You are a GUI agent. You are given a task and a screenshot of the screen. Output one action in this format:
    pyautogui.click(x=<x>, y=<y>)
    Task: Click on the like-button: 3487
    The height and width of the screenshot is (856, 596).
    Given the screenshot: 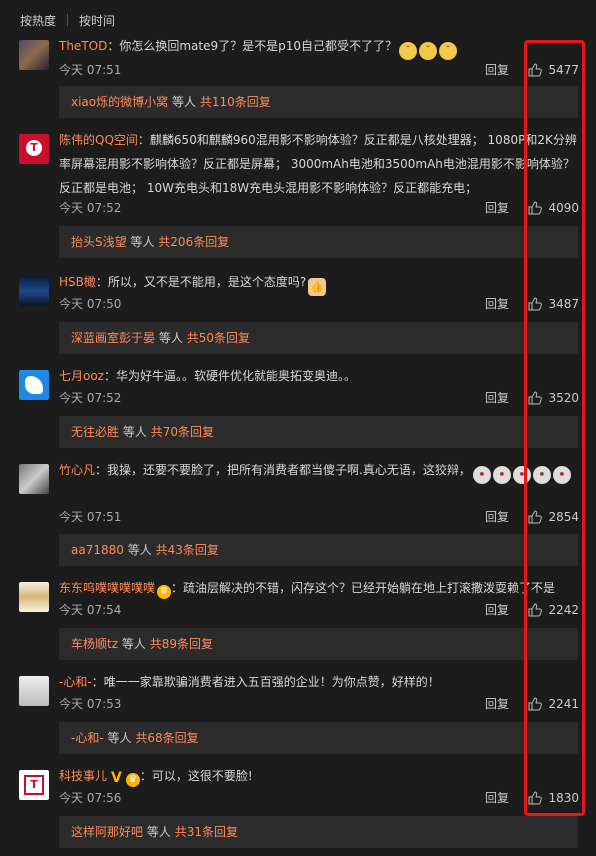 What is the action you would take?
    pyautogui.click(x=553, y=304)
    